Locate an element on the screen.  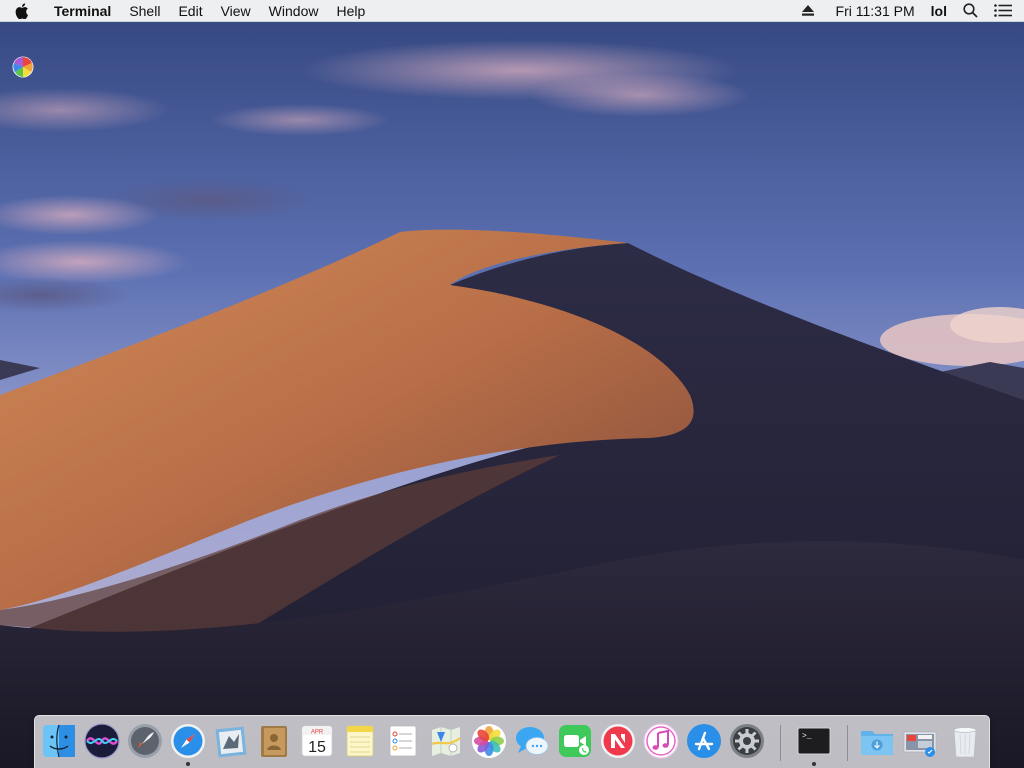
dock-item-terminal: >_ is located at coordinates (814, 743).